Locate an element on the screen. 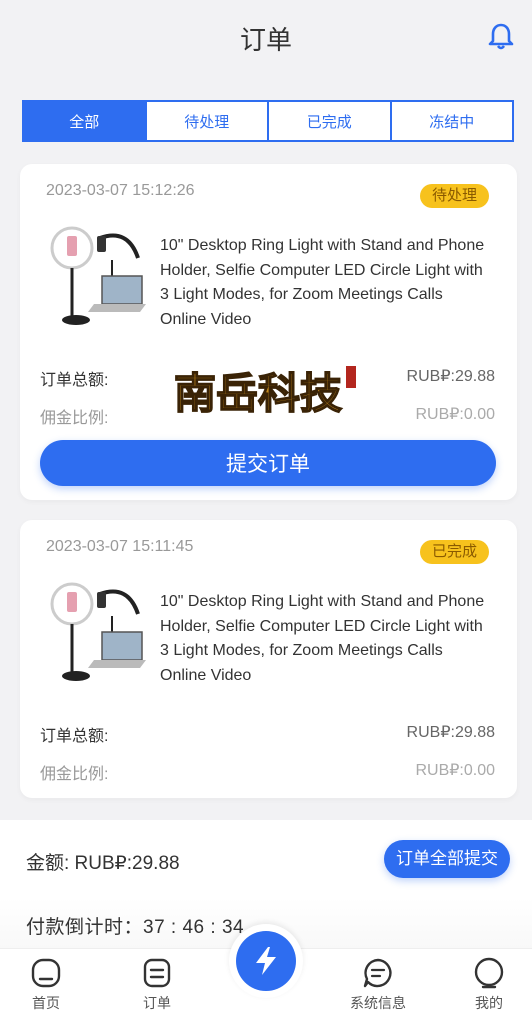  nav-profile: 我的 is located at coordinates (489, 985).